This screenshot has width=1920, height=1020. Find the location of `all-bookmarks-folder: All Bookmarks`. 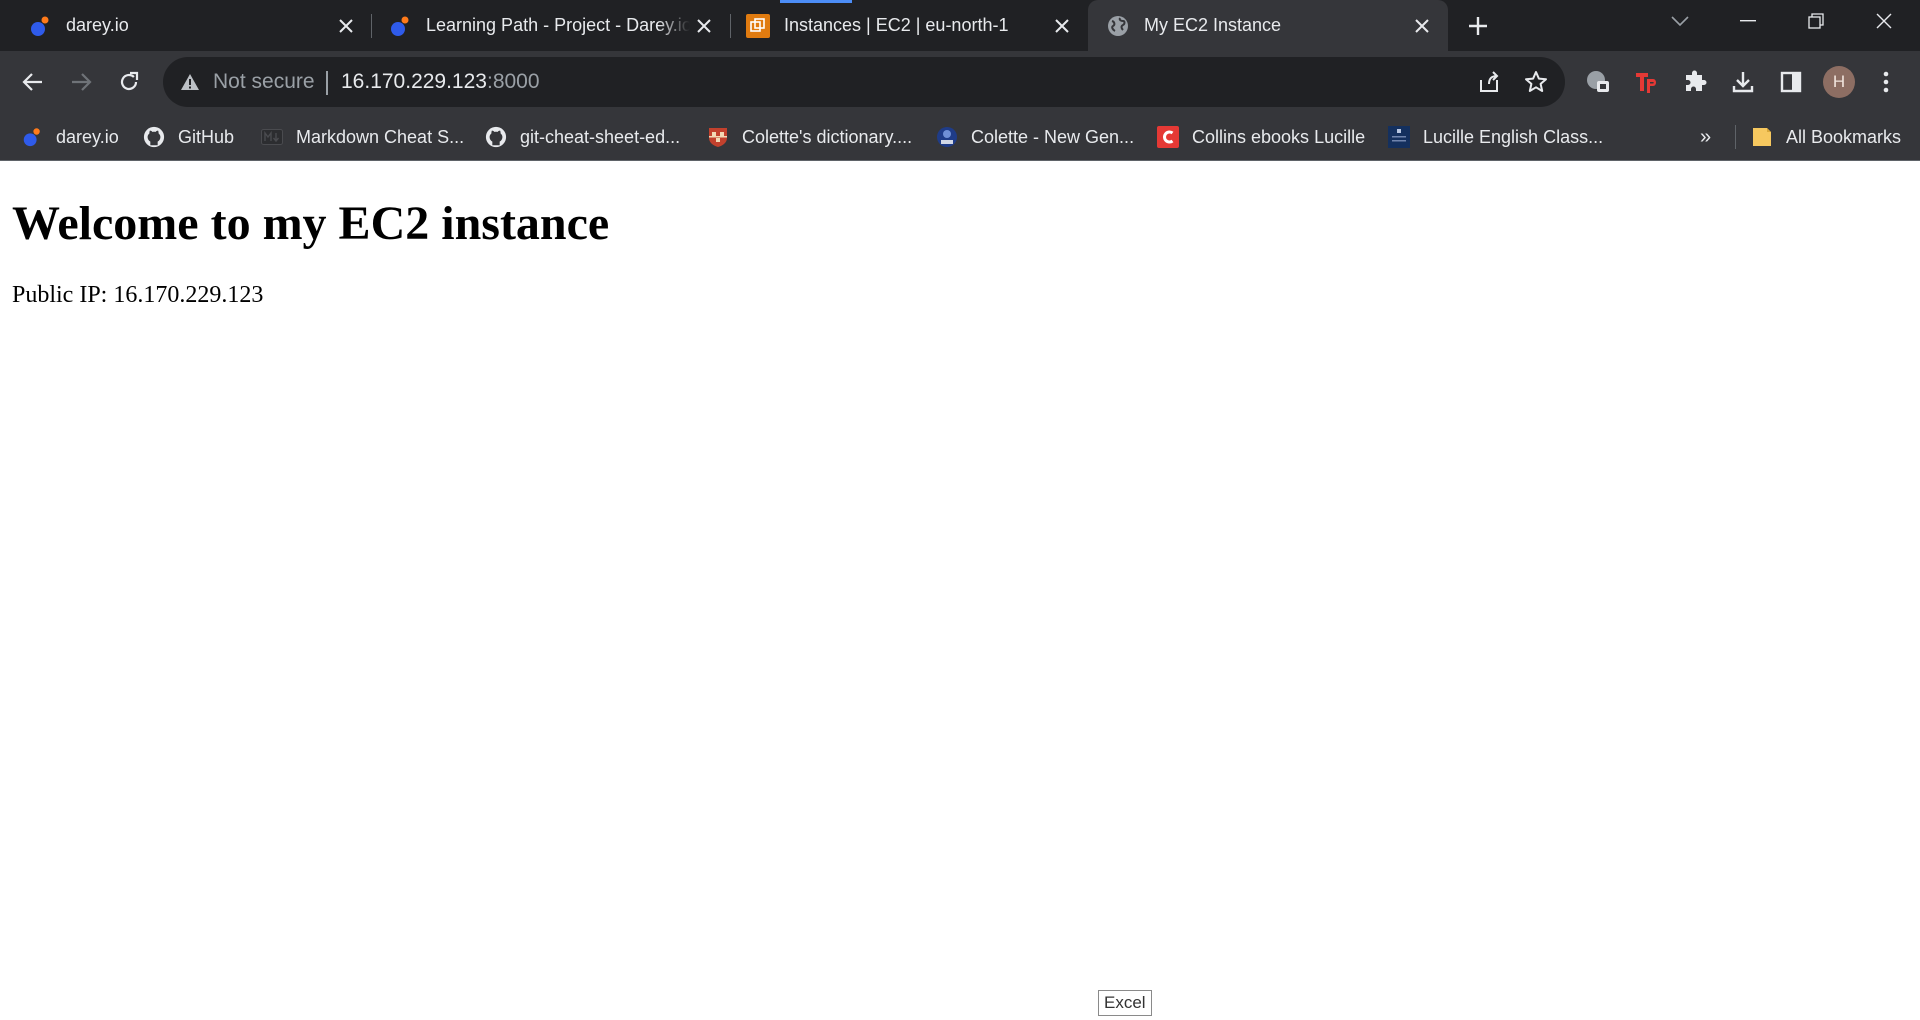

all-bookmarks-folder: All Bookmarks is located at coordinates (1826, 137).